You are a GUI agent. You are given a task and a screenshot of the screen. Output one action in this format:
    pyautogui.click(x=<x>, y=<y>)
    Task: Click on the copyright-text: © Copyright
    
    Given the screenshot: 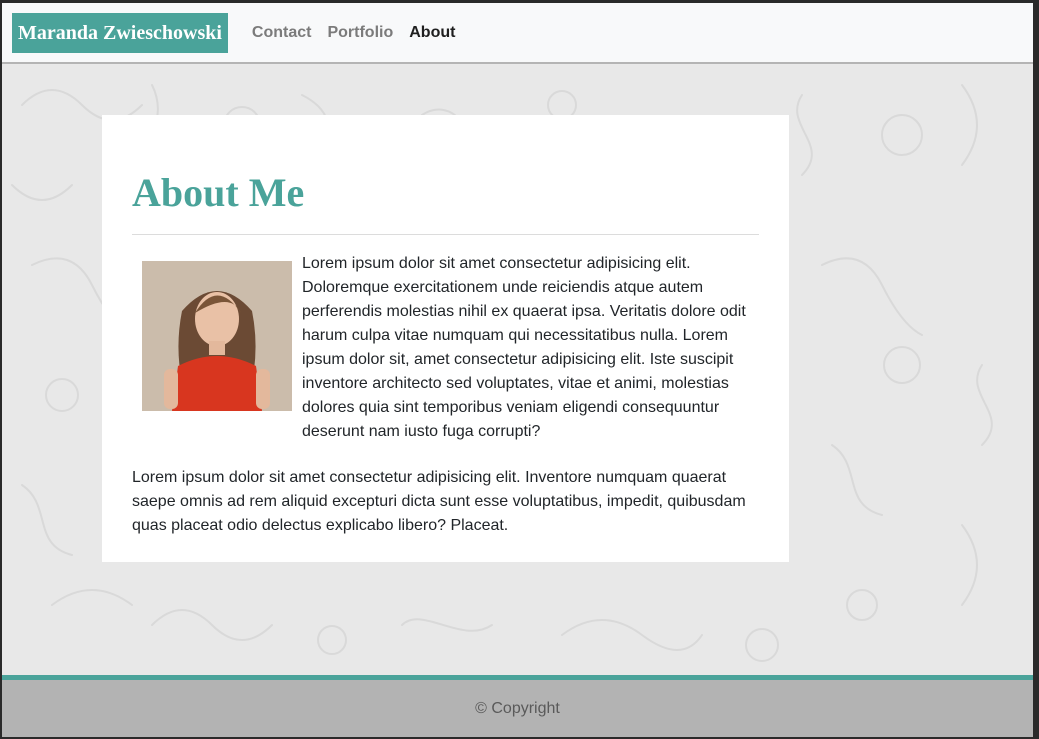 What is the action you would take?
    pyautogui.click(x=517, y=708)
    